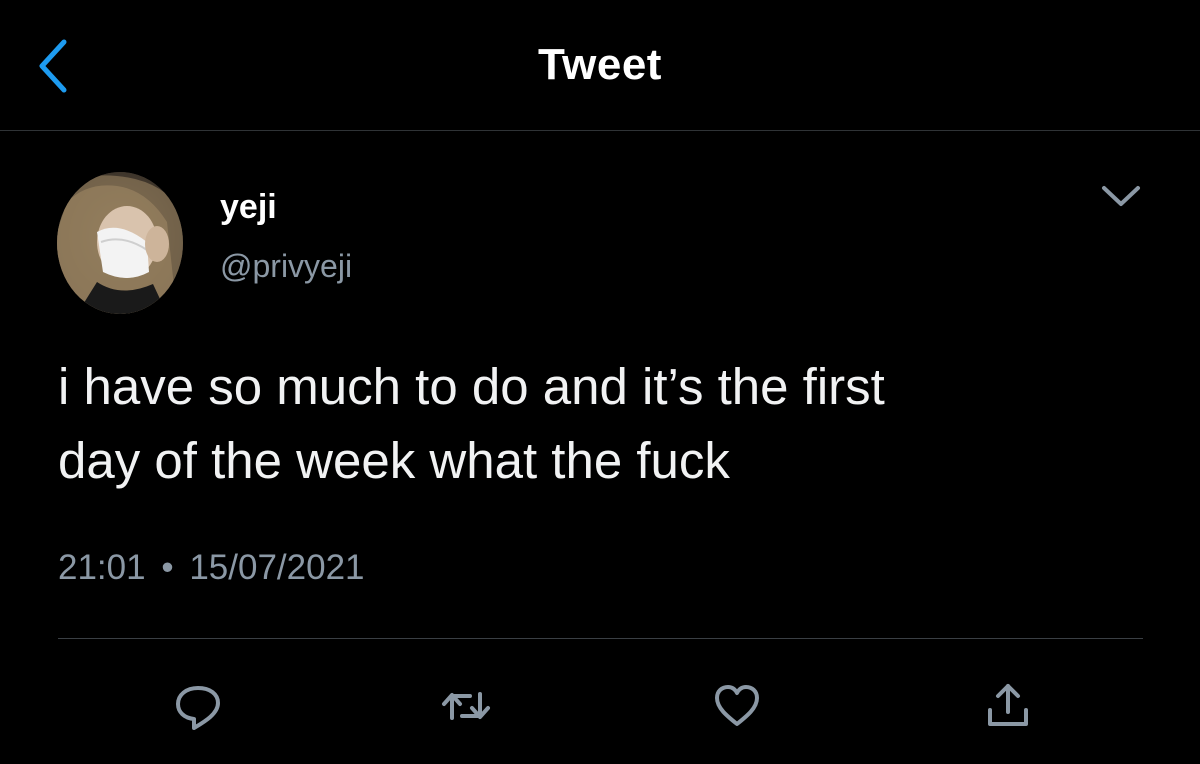 This screenshot has width=1200, height=764. I want to click on avatar-photo, so click(120, 243).